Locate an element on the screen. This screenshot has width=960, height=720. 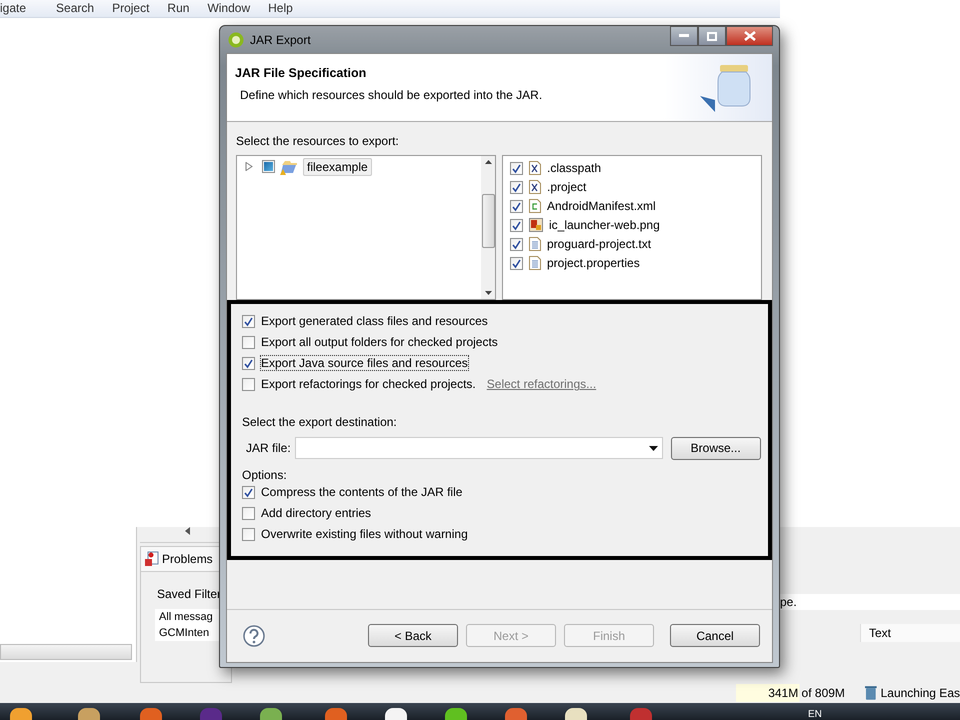
close-button is located at coordinates (749, 36).